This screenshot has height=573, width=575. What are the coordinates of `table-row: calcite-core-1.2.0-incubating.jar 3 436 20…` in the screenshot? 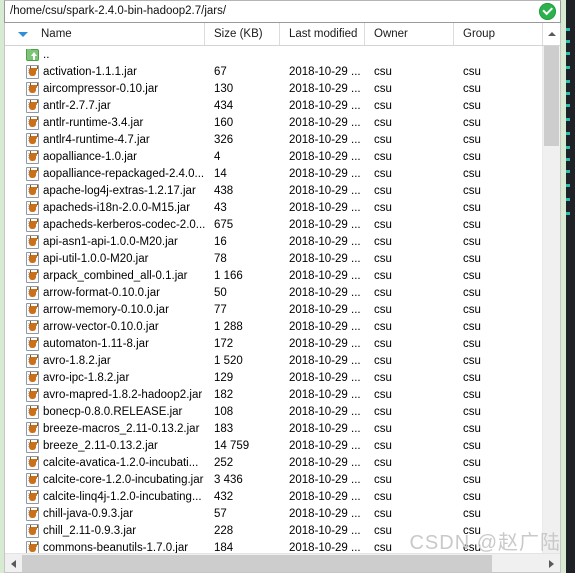 It's located at (273, 479).